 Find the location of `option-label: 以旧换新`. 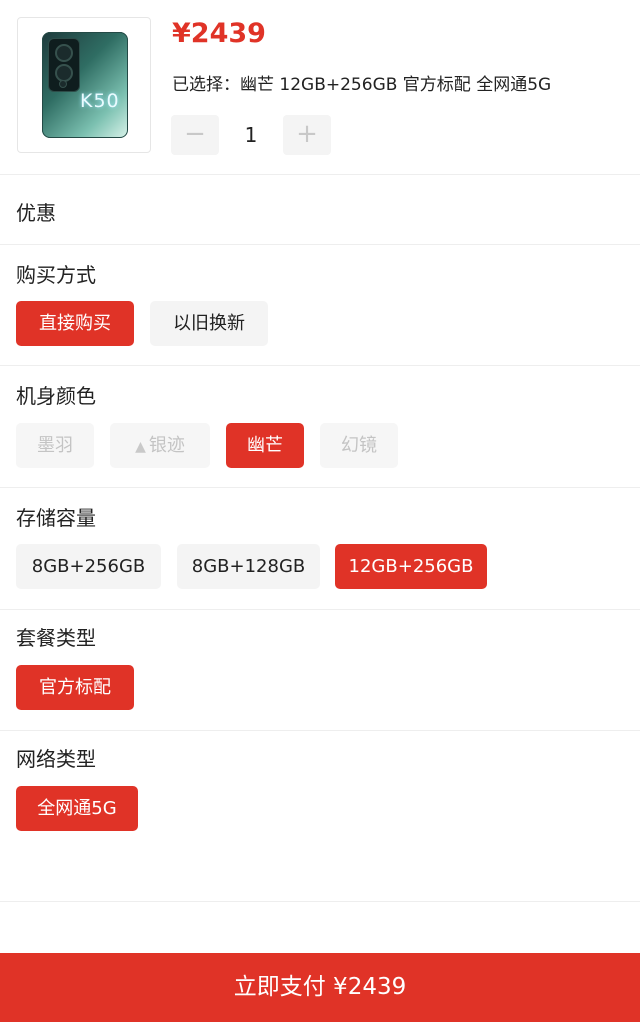

option-label: 以旧换新 is located at coordinates (209, 323).